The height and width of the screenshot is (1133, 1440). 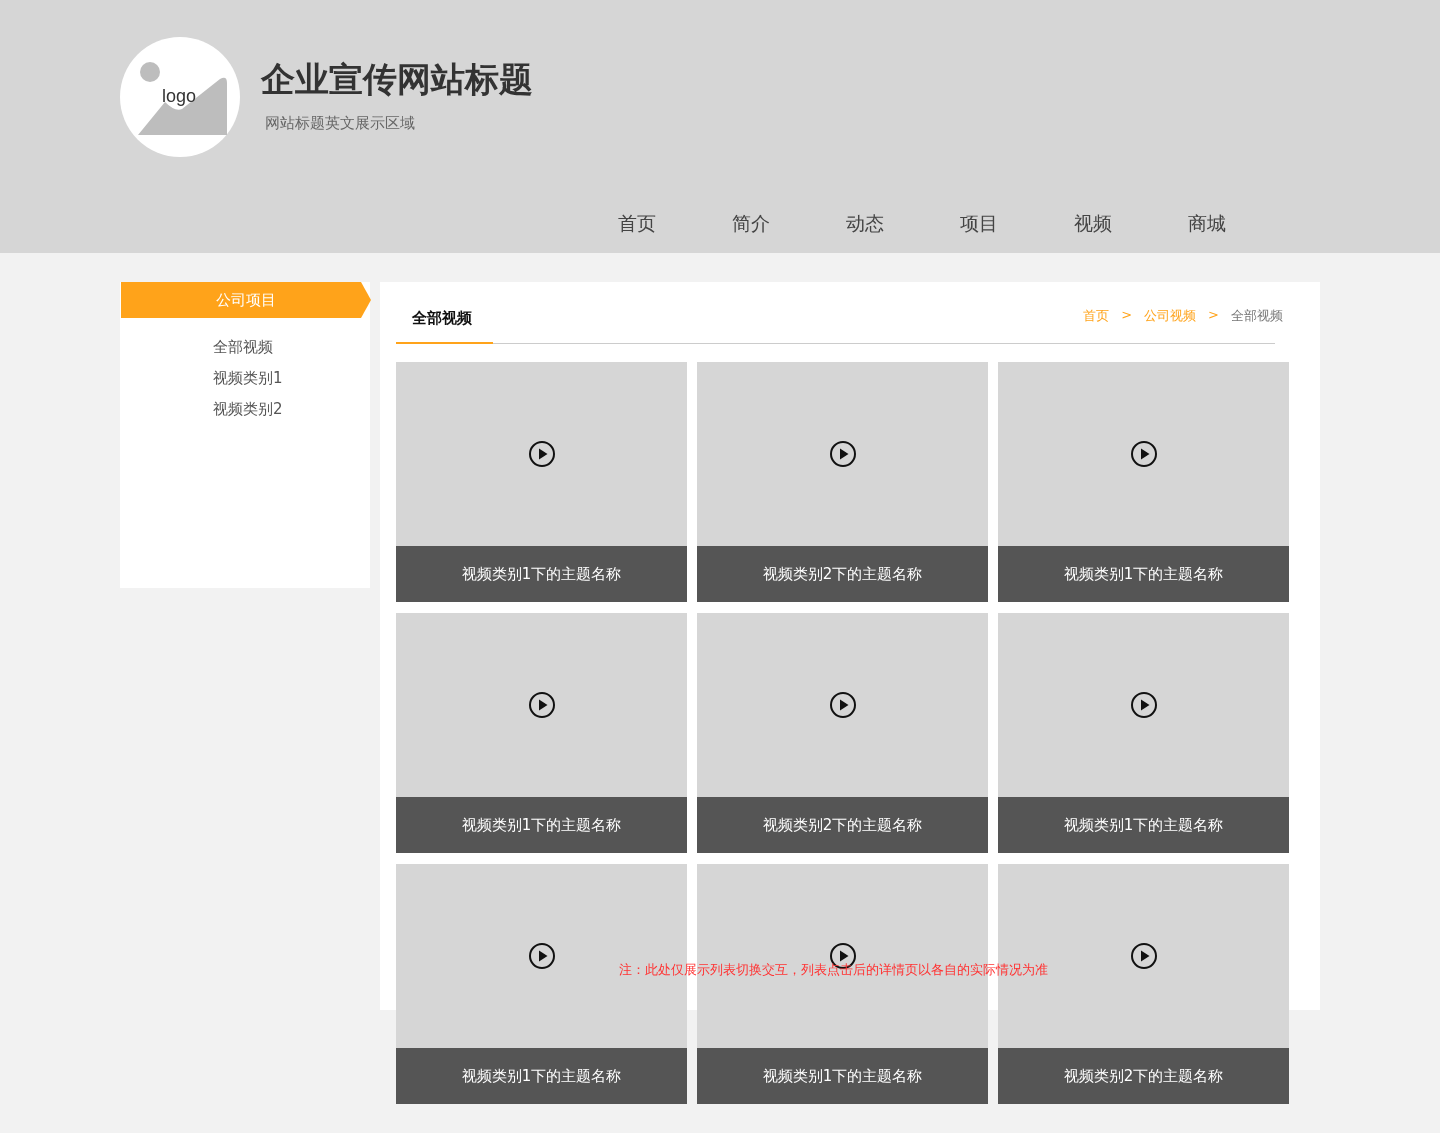 I want to click on tab: 全部视频, so click(x=444, y=326).